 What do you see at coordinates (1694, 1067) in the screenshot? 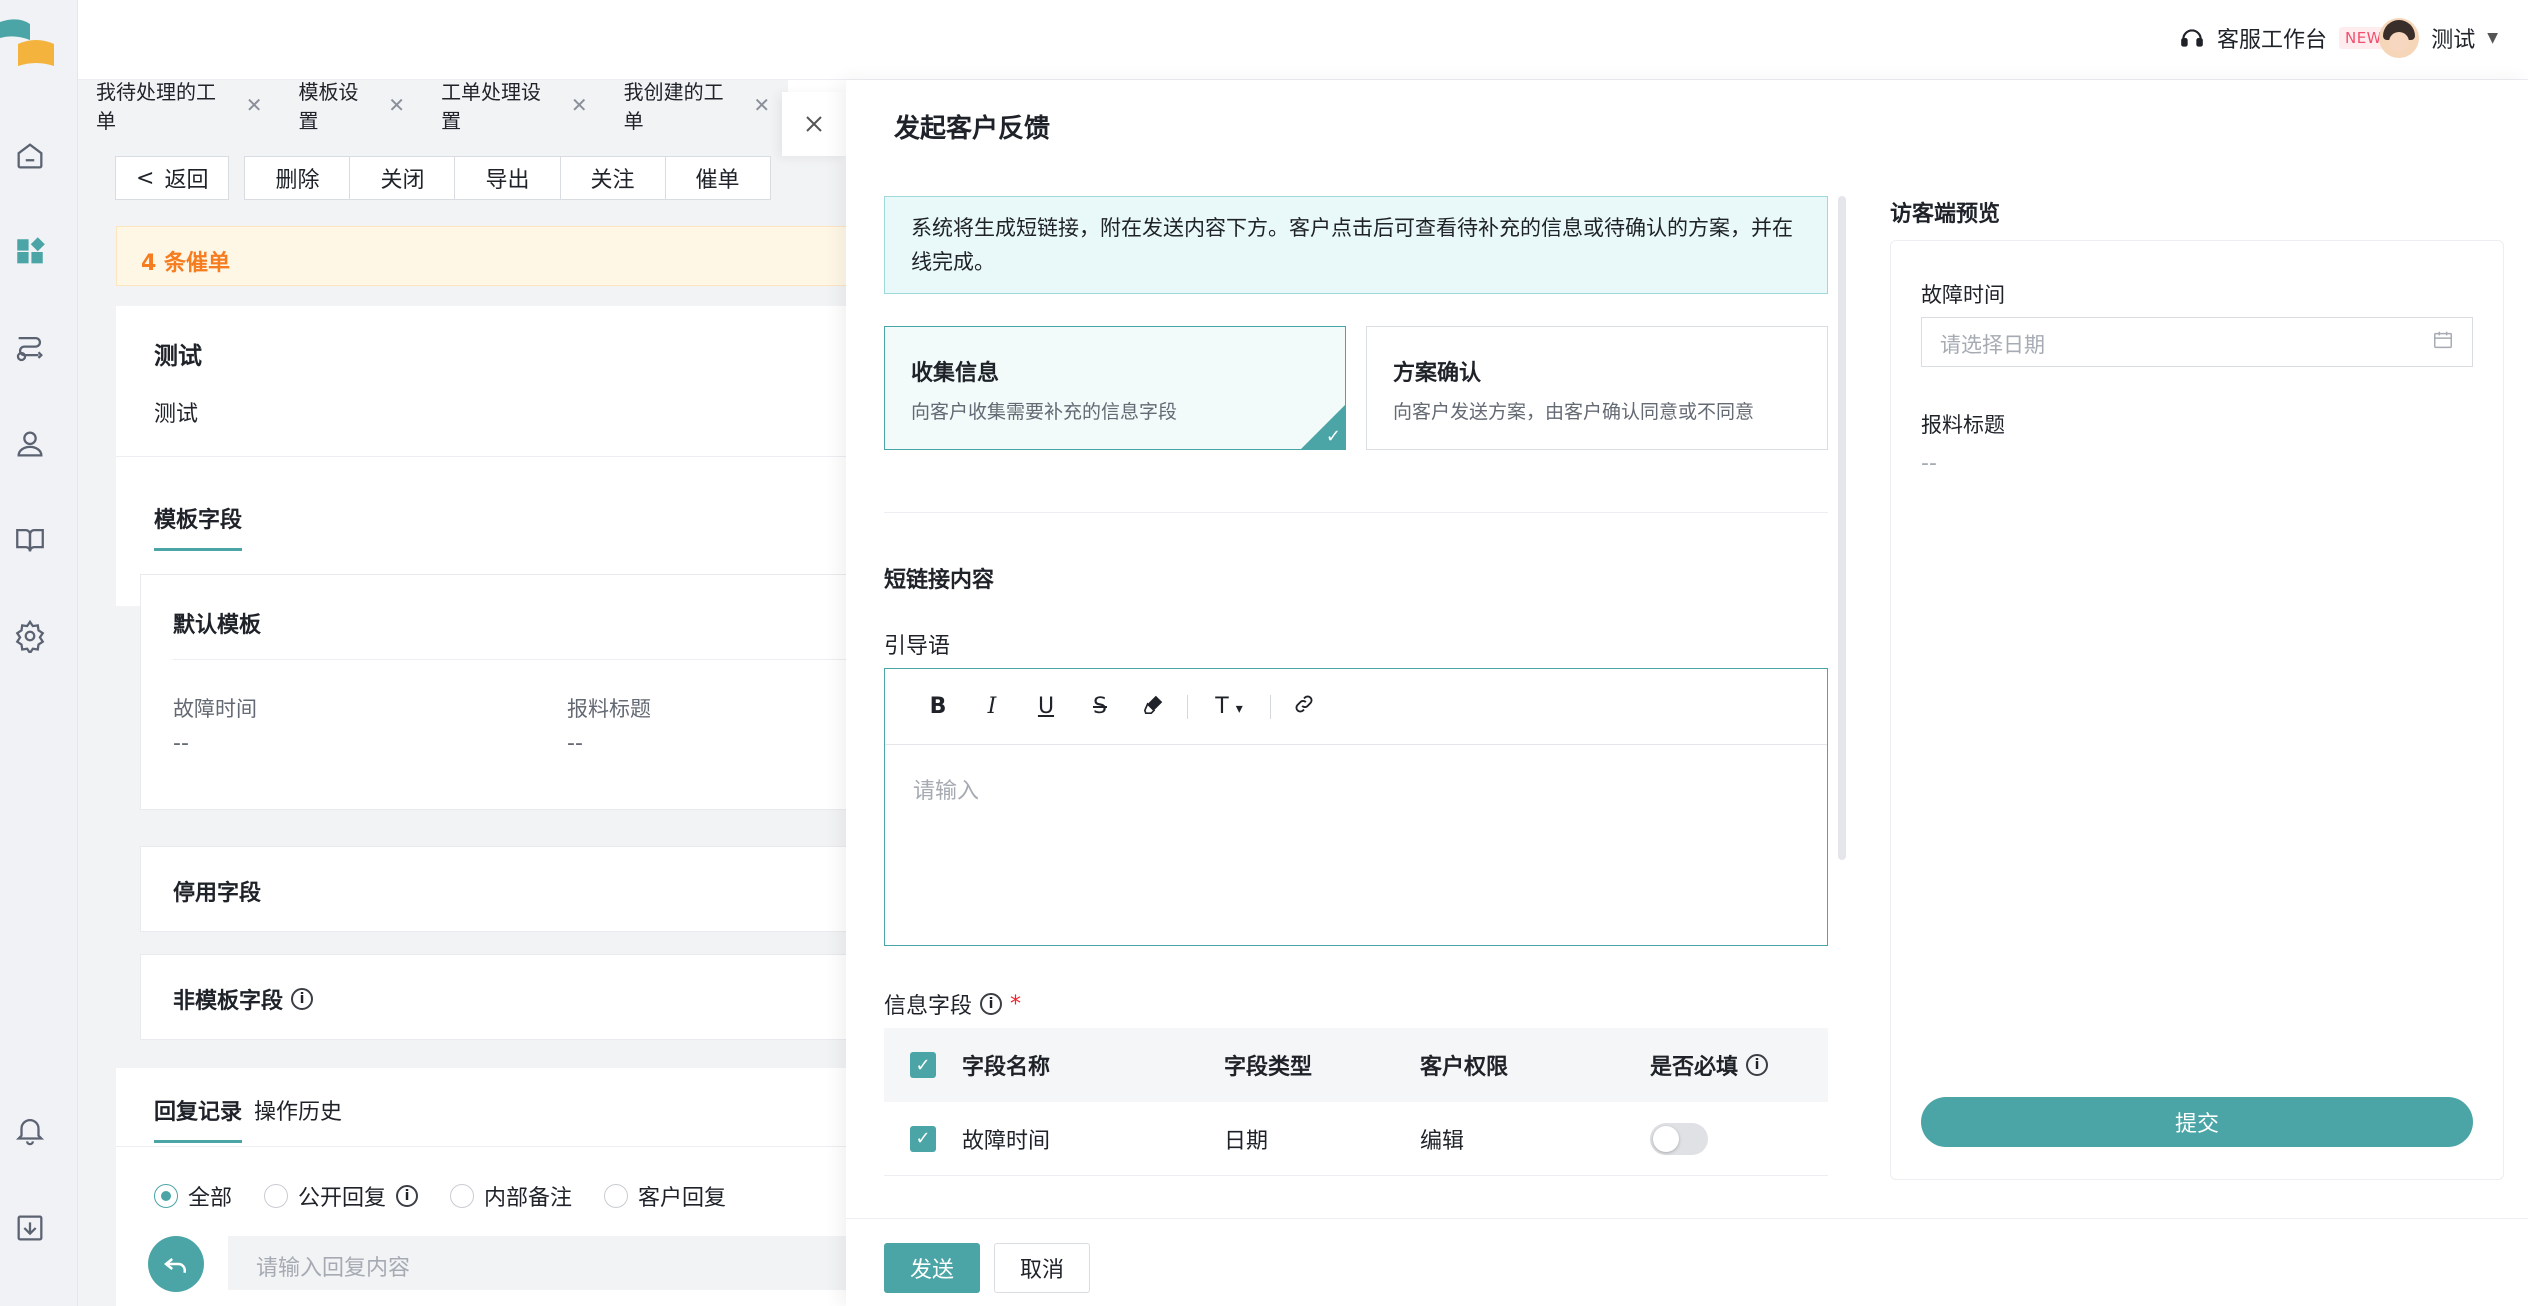
I see `column-header: 是否必填` at bounding box center [1694, 1067].